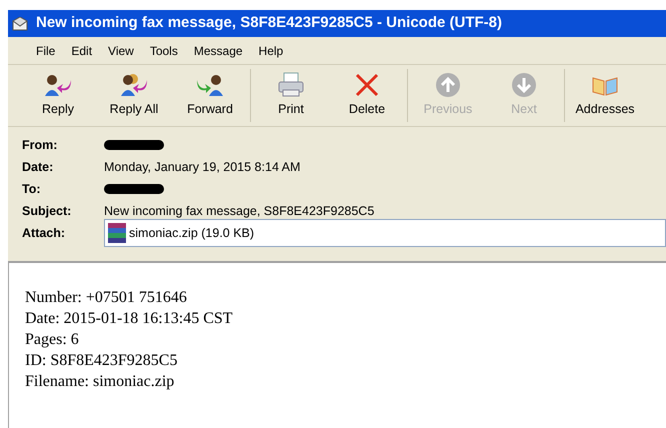  Describe the element at coordinates (81, 51) in the screenshot. I see `menu-item: Edit` at that location.